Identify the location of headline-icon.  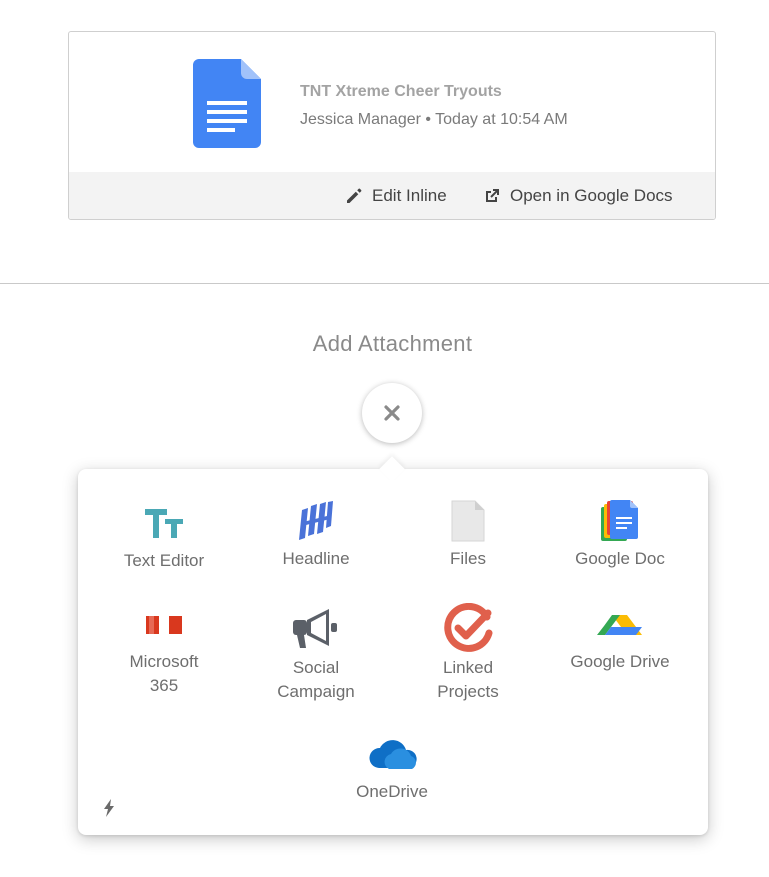
(316, 520).